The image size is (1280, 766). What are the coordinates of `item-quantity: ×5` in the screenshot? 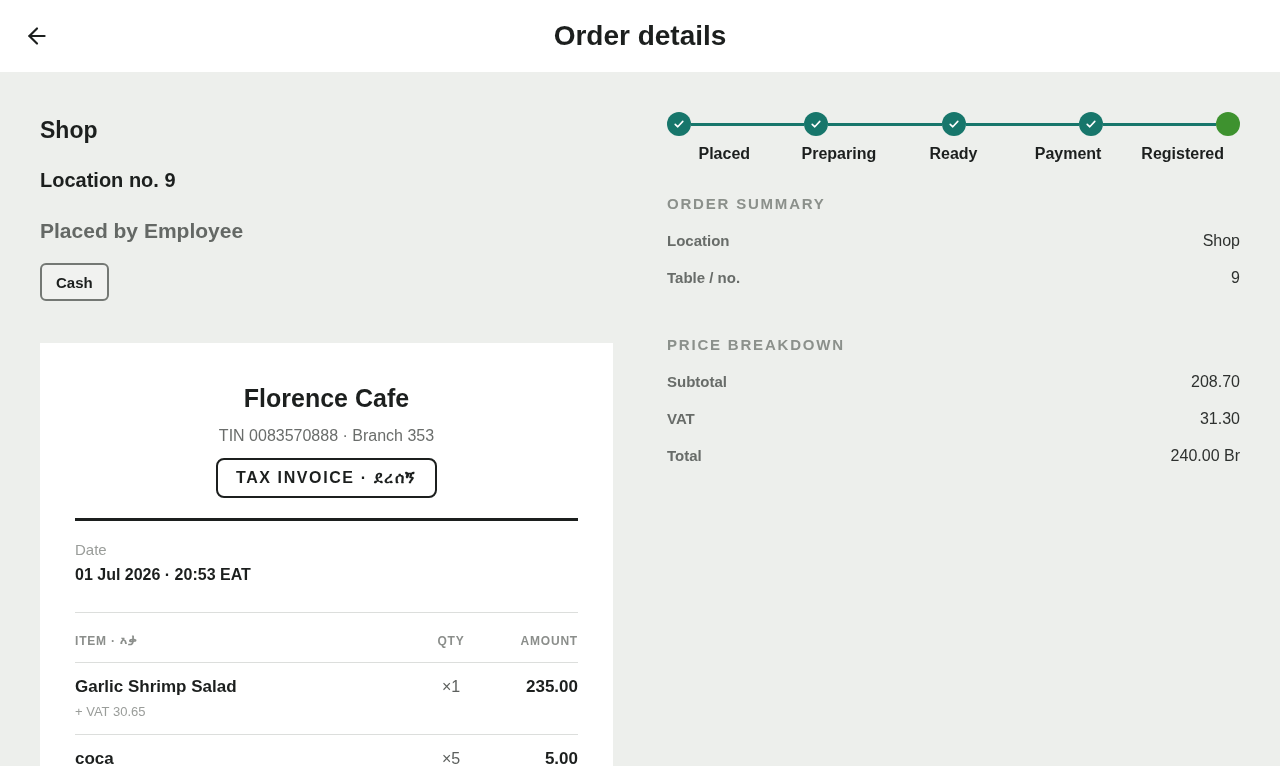 It's located at (451, 757).